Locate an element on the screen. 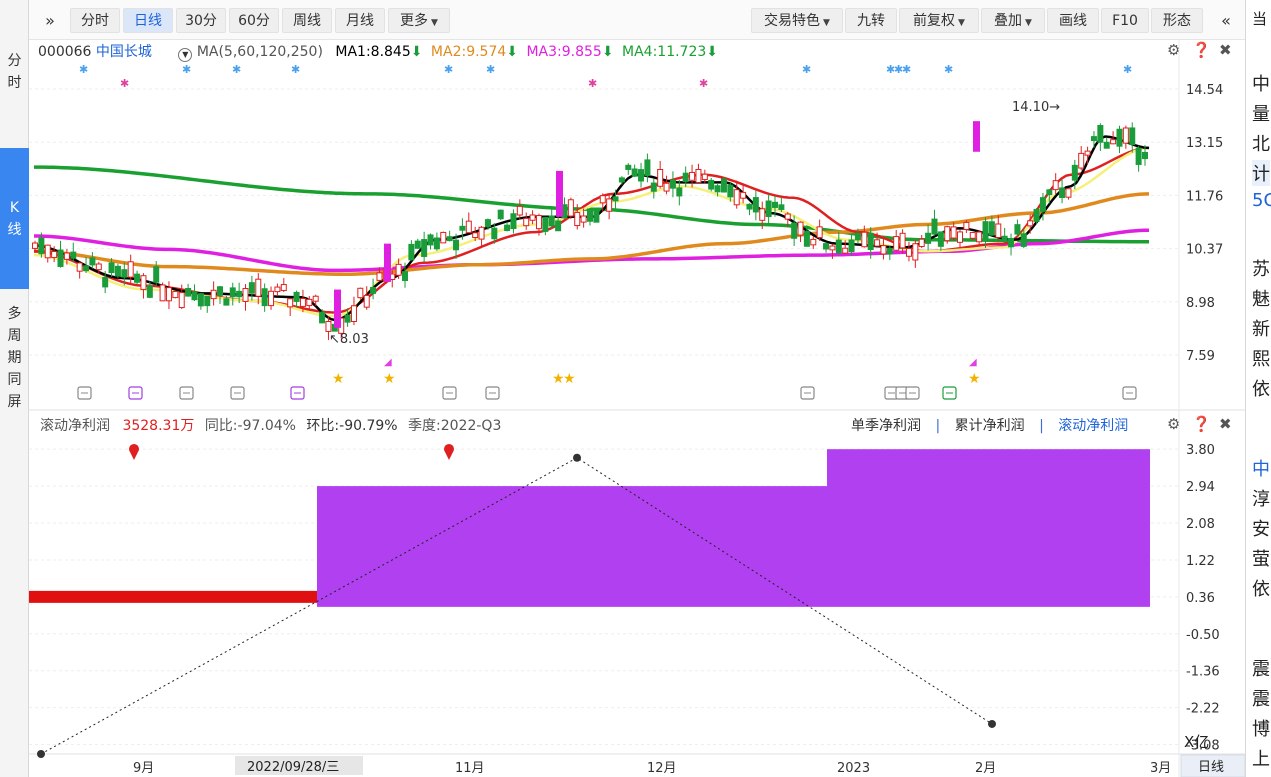  news-char: 安 is located at coordinates (1261, 528).